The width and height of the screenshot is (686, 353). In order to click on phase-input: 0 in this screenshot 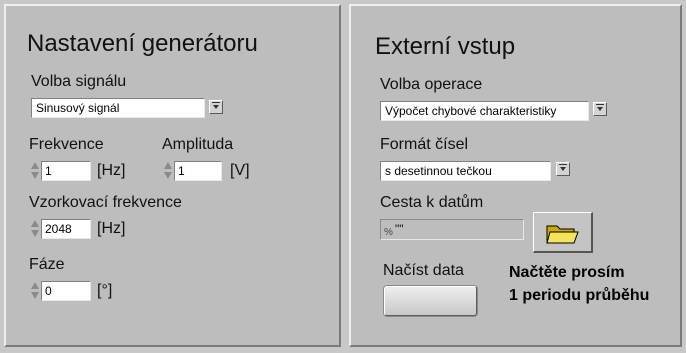, I will do `click(66, 291)`.